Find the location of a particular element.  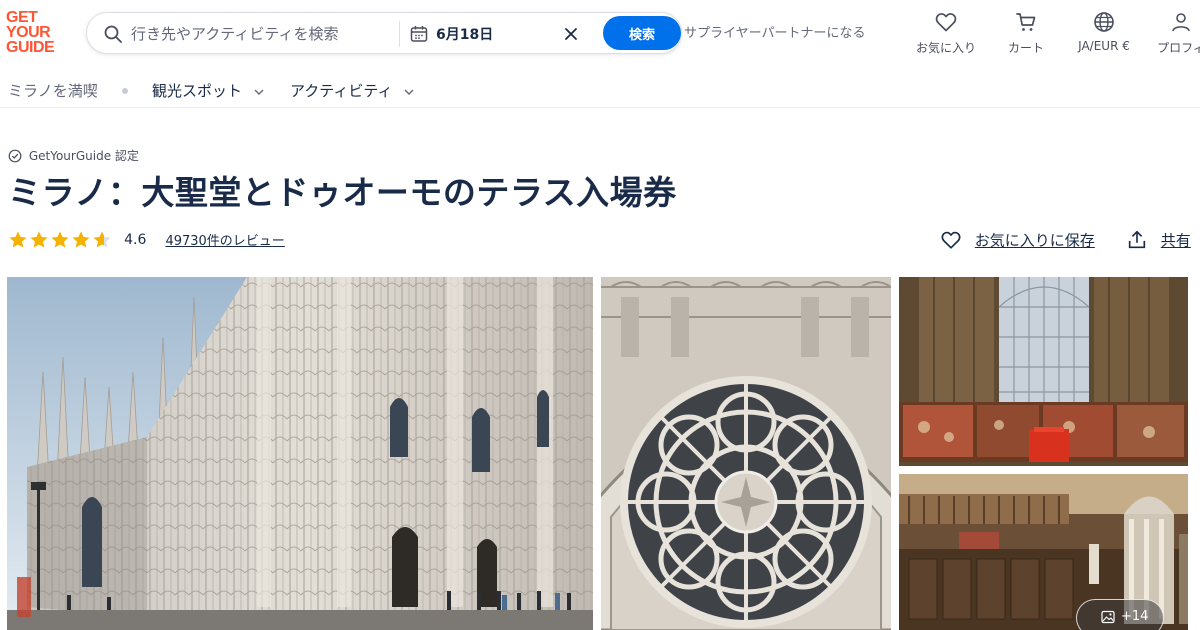

verified-badge-label: GetYourGuide 認定 is located at coordinates (83, 156).